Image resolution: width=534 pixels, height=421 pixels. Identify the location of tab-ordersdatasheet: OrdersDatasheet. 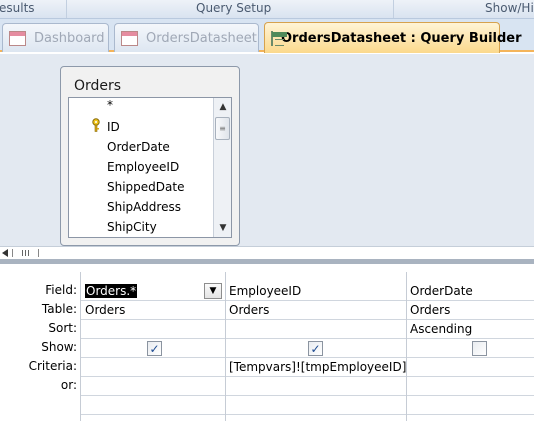
(186, 37).